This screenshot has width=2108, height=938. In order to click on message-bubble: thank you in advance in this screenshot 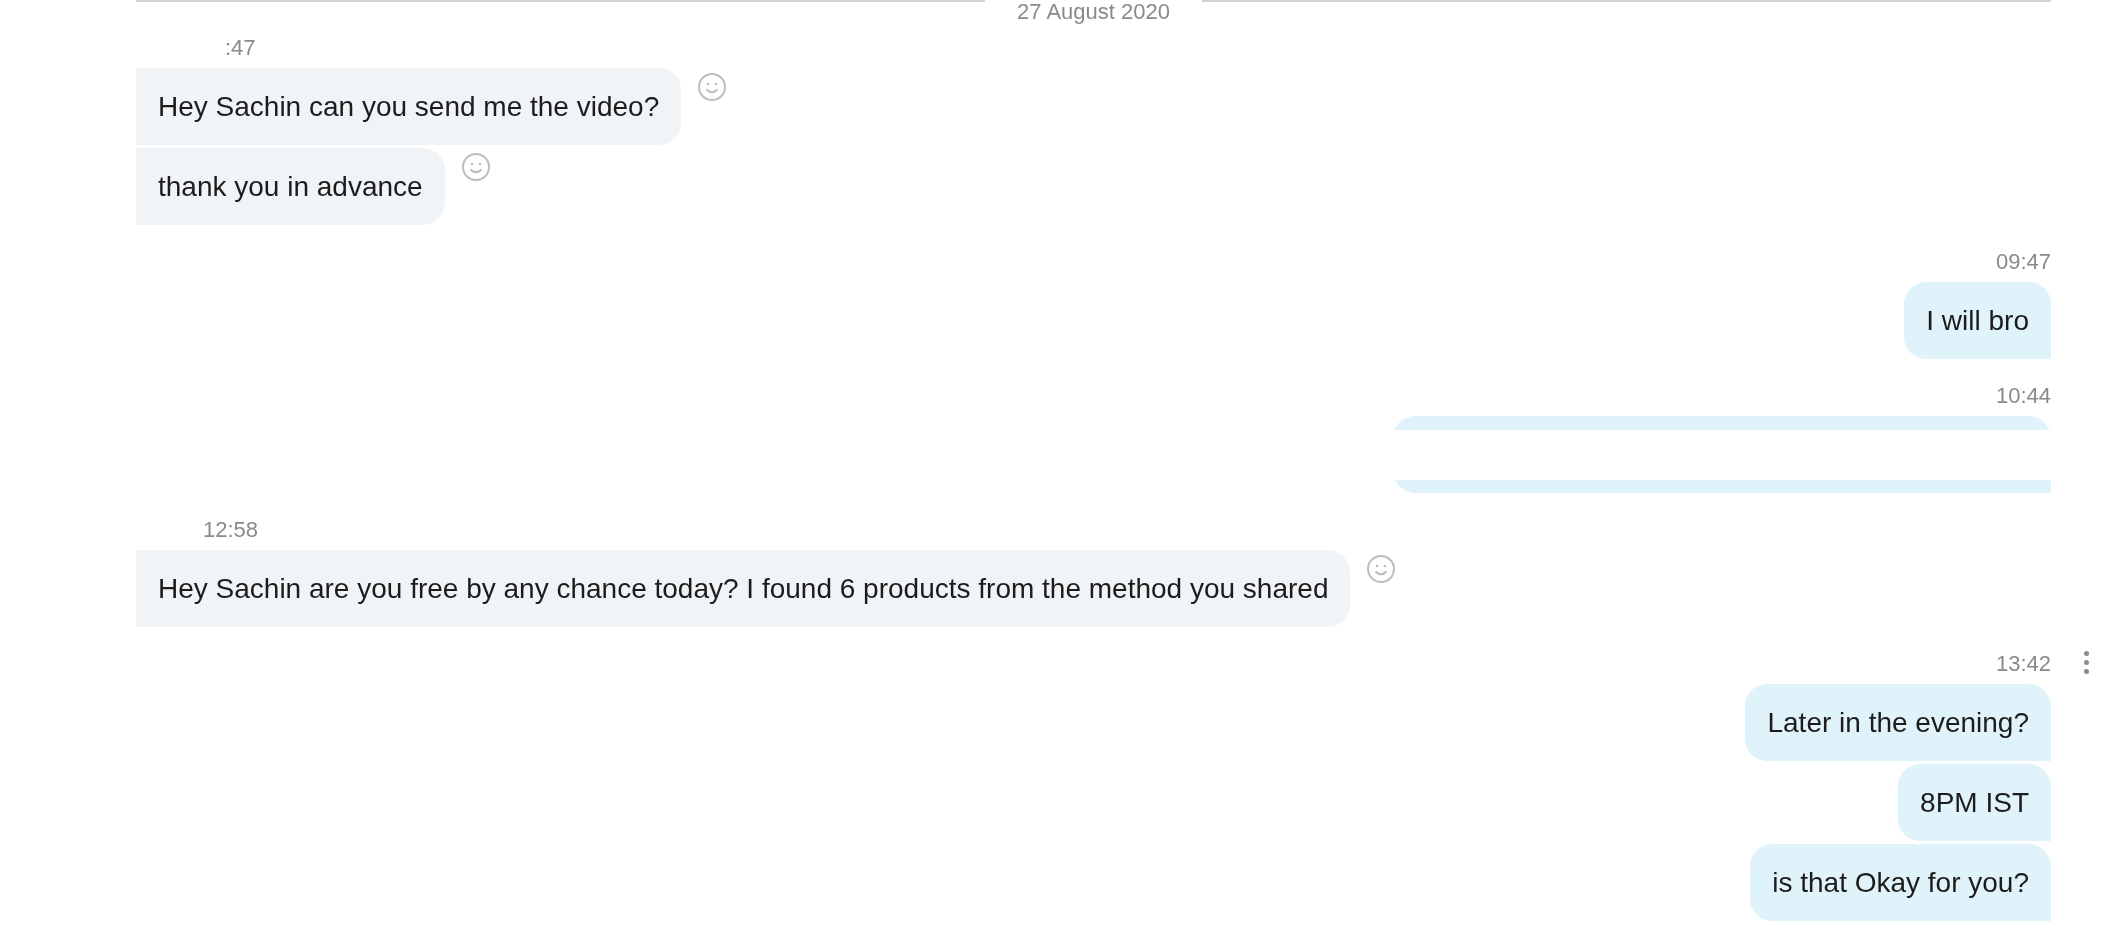, I will do `click(290, 186)`.